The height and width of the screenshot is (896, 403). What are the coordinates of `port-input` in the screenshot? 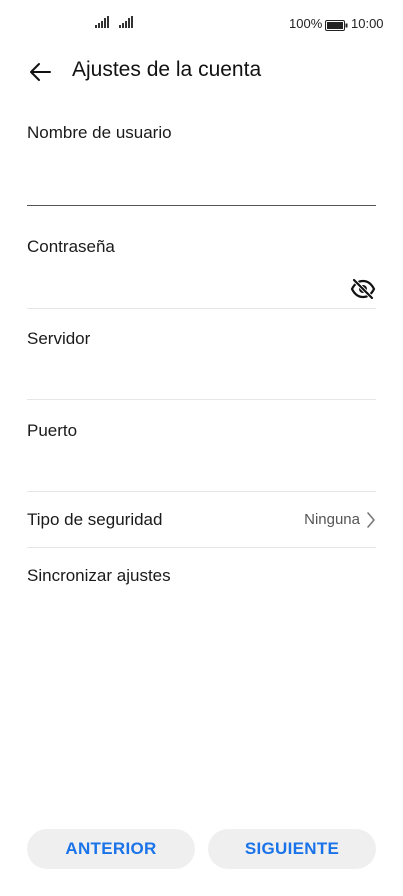 It's located at (201, 469).